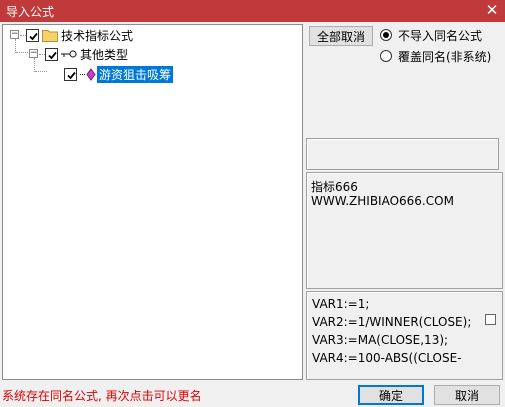 Image resolution: width=505 pixels, height=407 pixels. What do you see at coordinates (88, 74) in the screenshot?
I see `formula-icon` at bounding box center [88, 74].